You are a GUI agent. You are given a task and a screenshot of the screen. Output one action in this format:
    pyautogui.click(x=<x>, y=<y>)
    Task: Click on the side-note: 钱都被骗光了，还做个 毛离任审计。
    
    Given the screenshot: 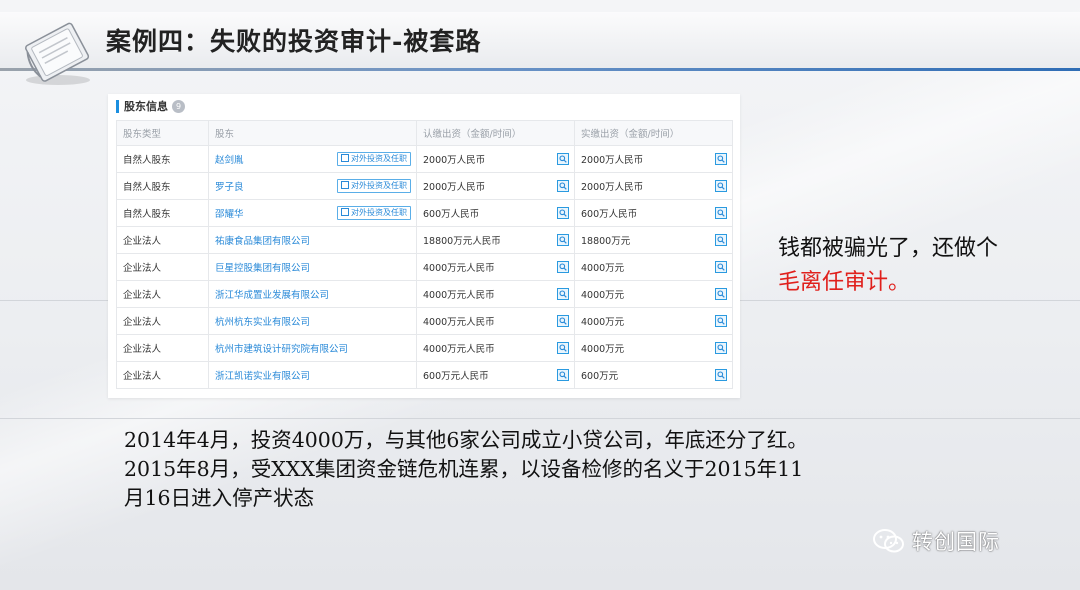 What is the action you would take?
    pyautogui.click(x=888, y=266)
    